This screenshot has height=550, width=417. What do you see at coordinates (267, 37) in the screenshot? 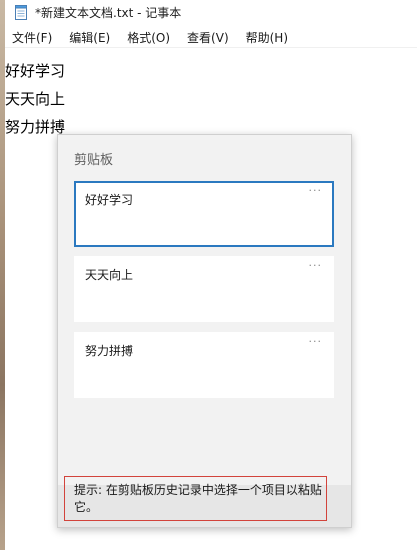
I see `menu-help: 帮助(H)` at bounding box center [267, 37].